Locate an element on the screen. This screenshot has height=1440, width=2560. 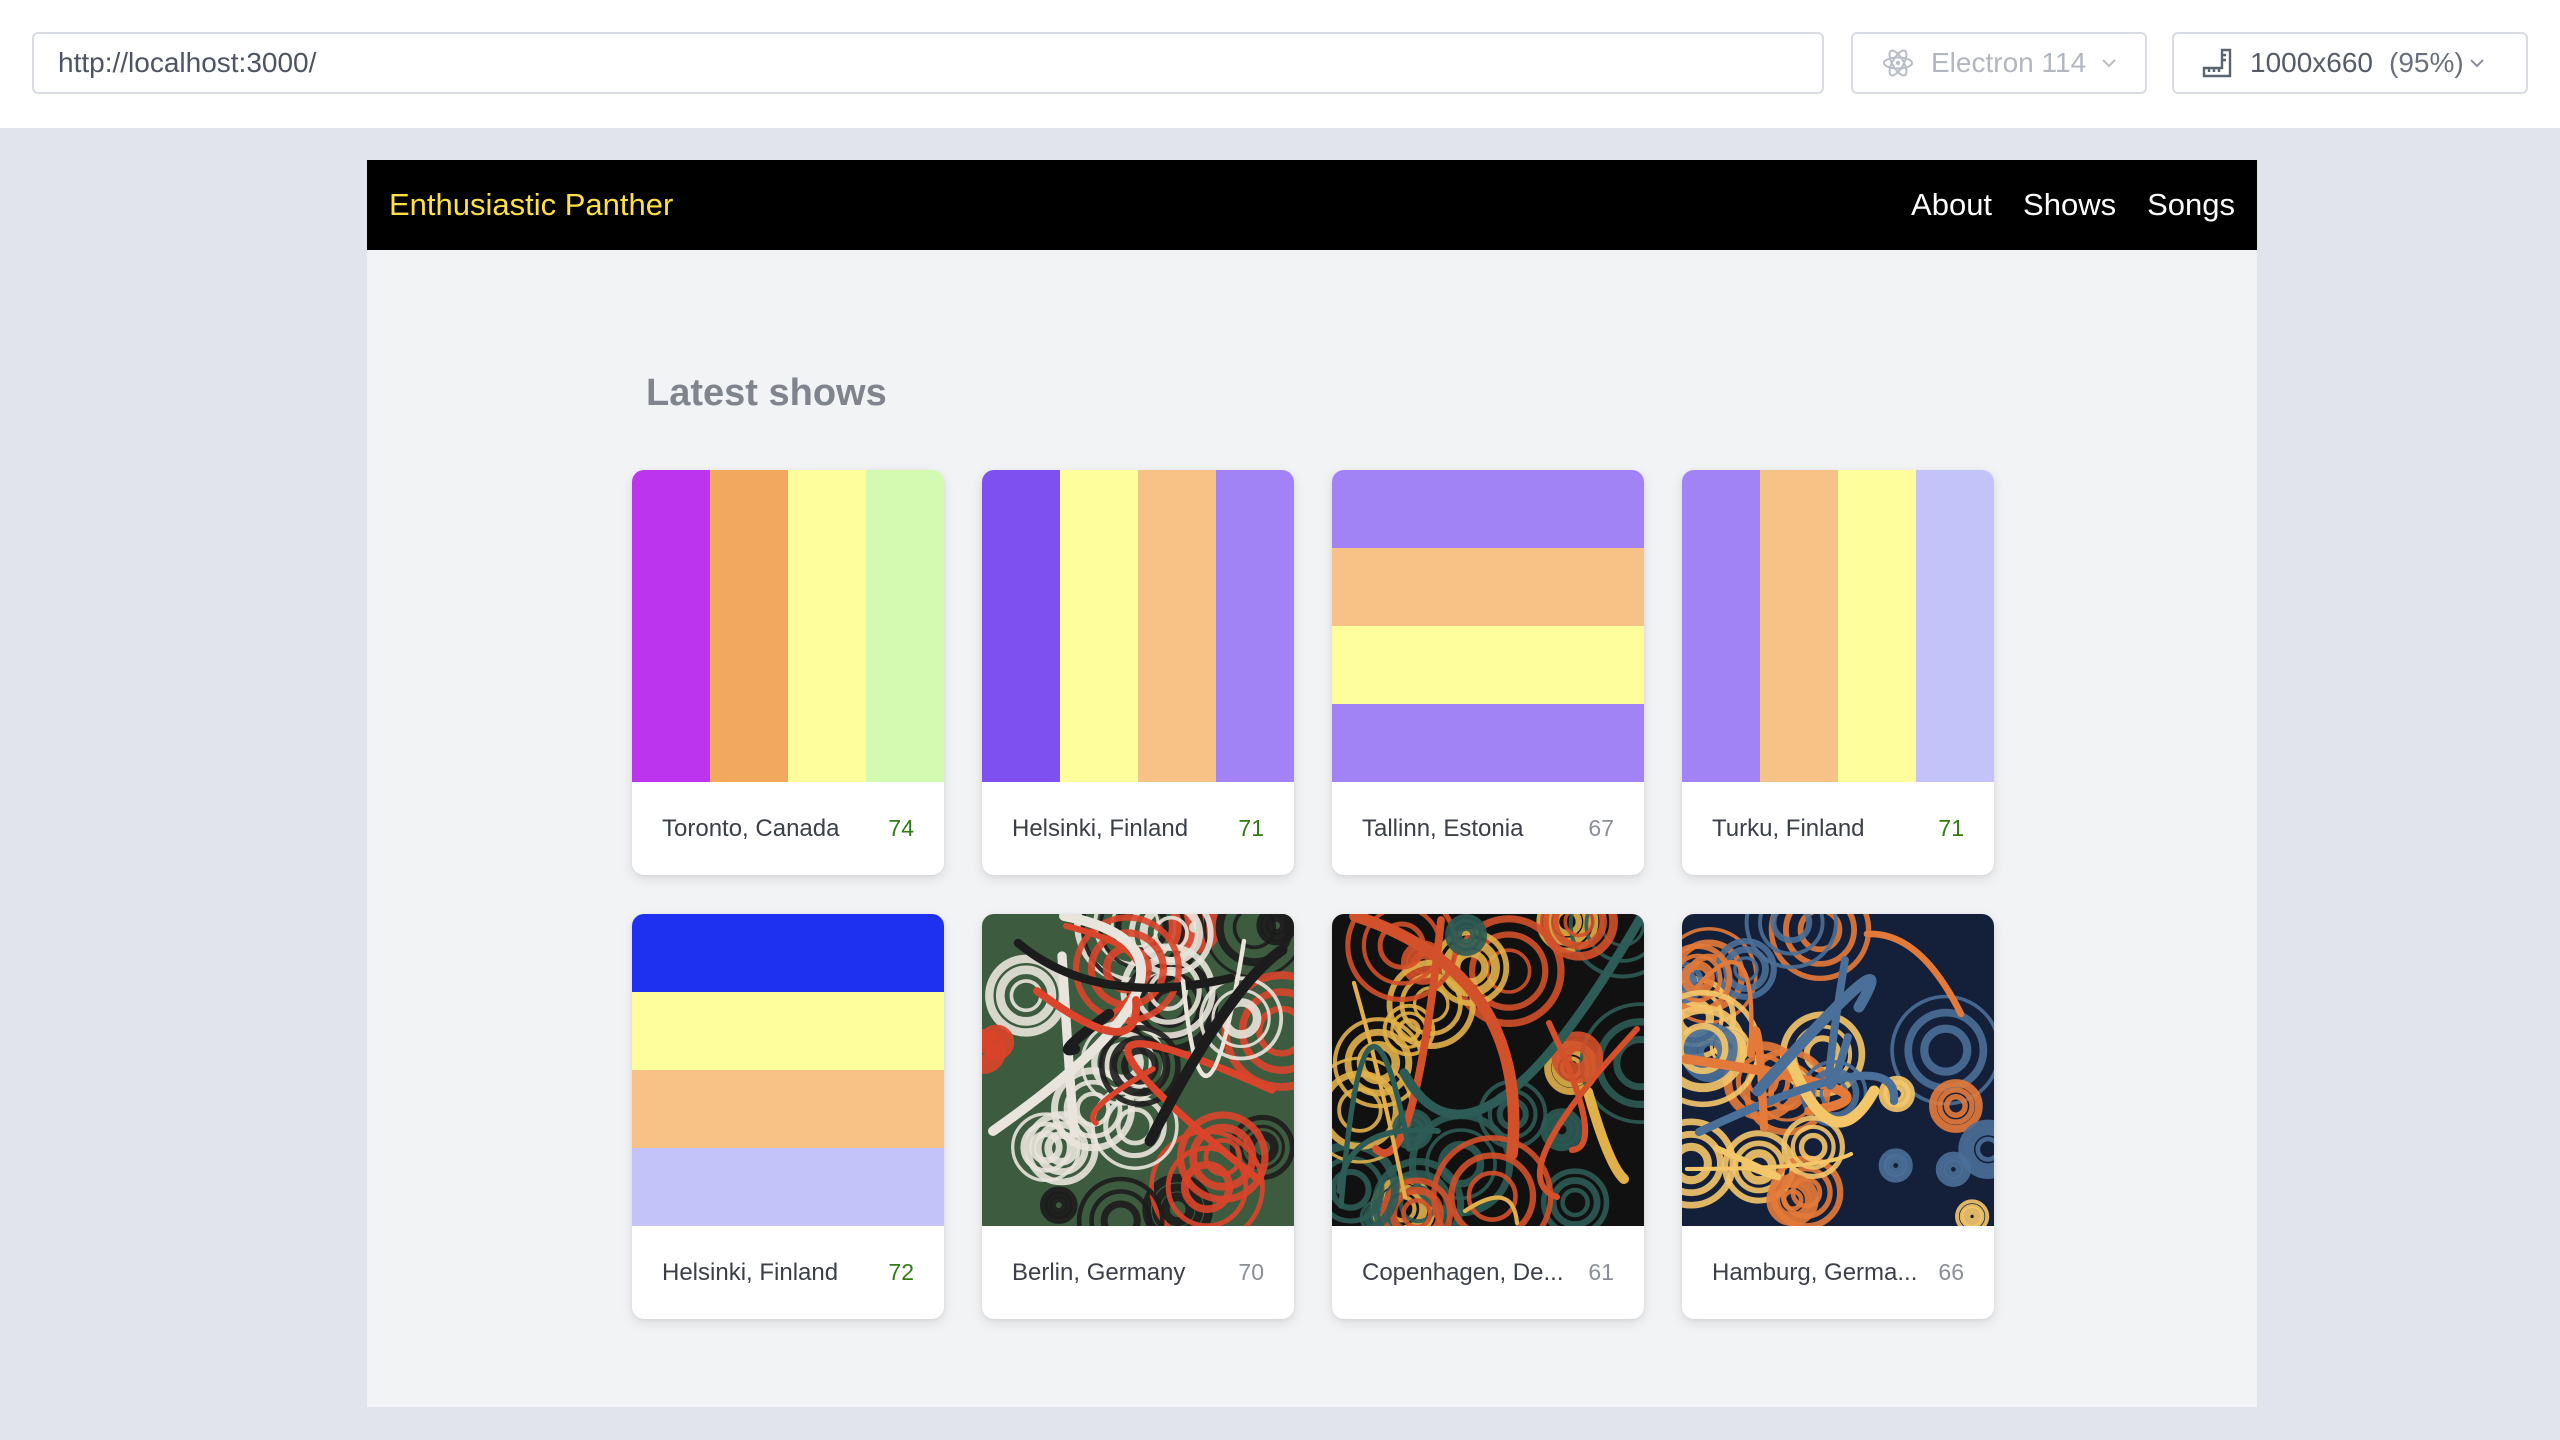
show-city: Berlin, Germany is located at coordinates (1099, 1272).